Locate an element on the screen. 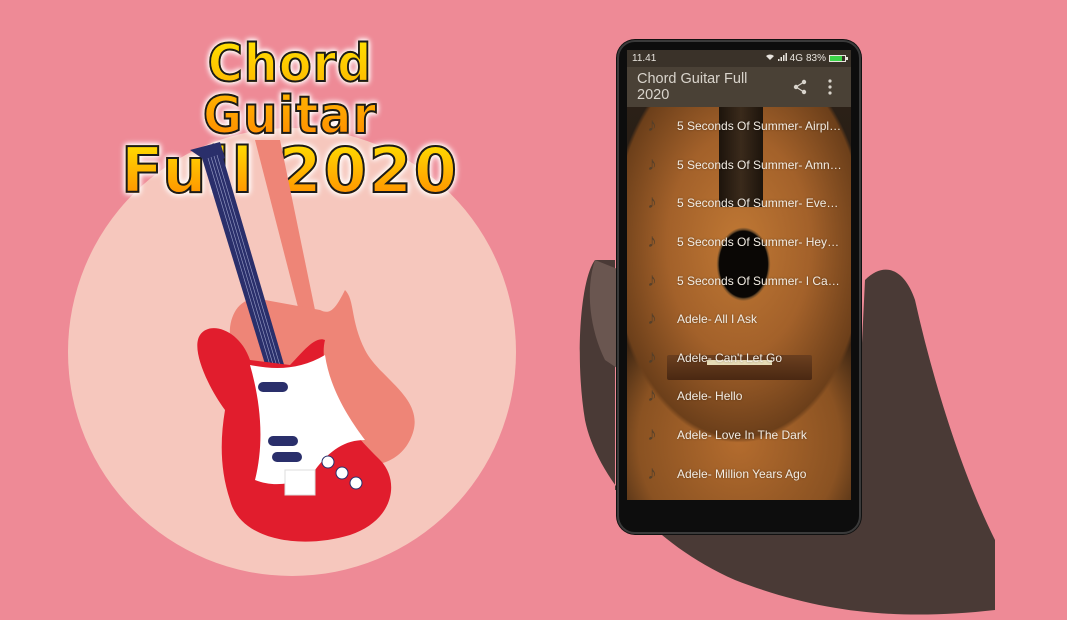 The height and width of the screenshot is (620, 1067). song-list-item: ♪ 5 Seconds Of Summer- Amnesia is located at coordinates (739, 165).